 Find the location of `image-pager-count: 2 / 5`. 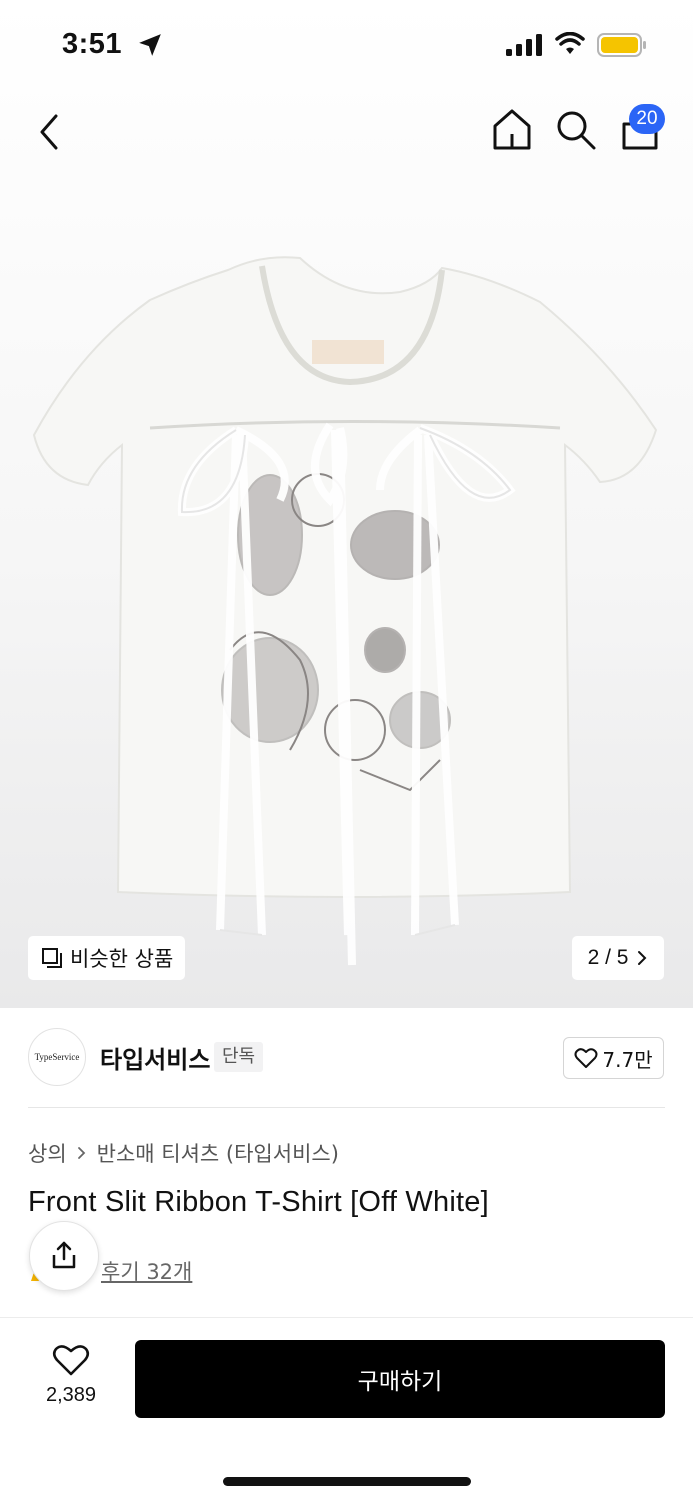

image-pager-count: 2 / 5 is located at coordinates (608, 957).